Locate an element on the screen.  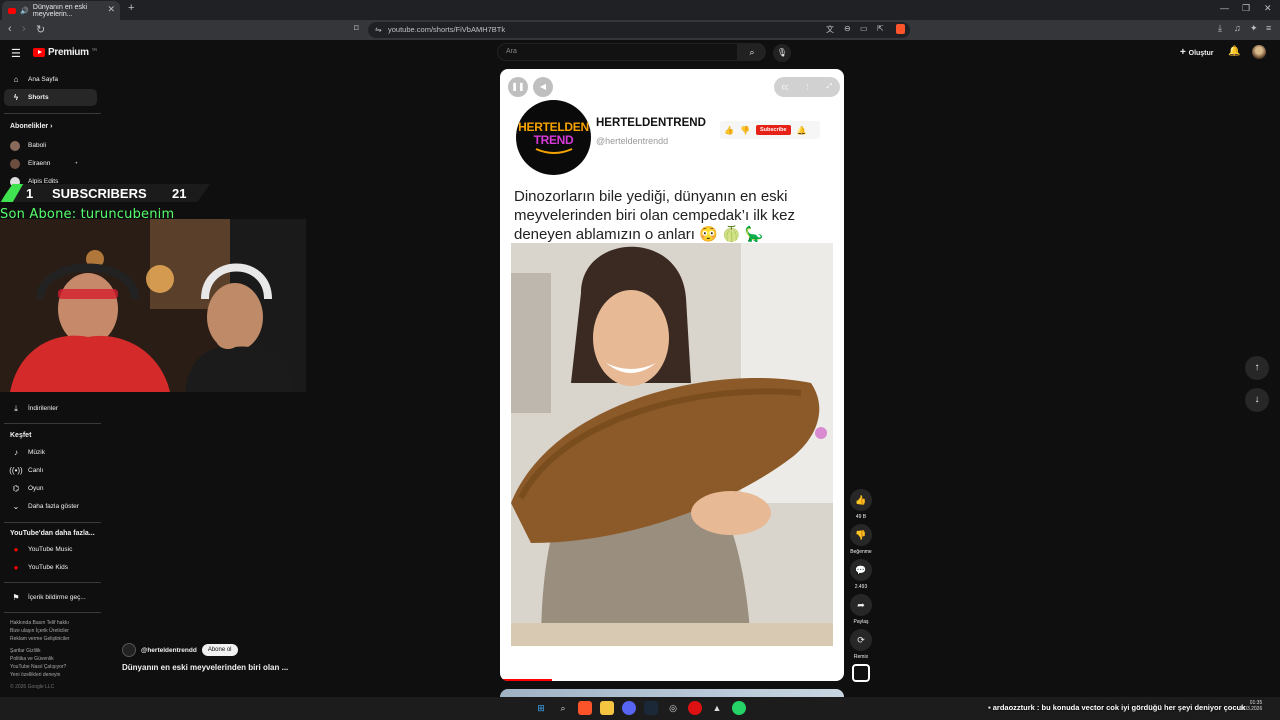
footer-line: Hakkında Basın Telif hakkı is located at coordinates (39, 624).